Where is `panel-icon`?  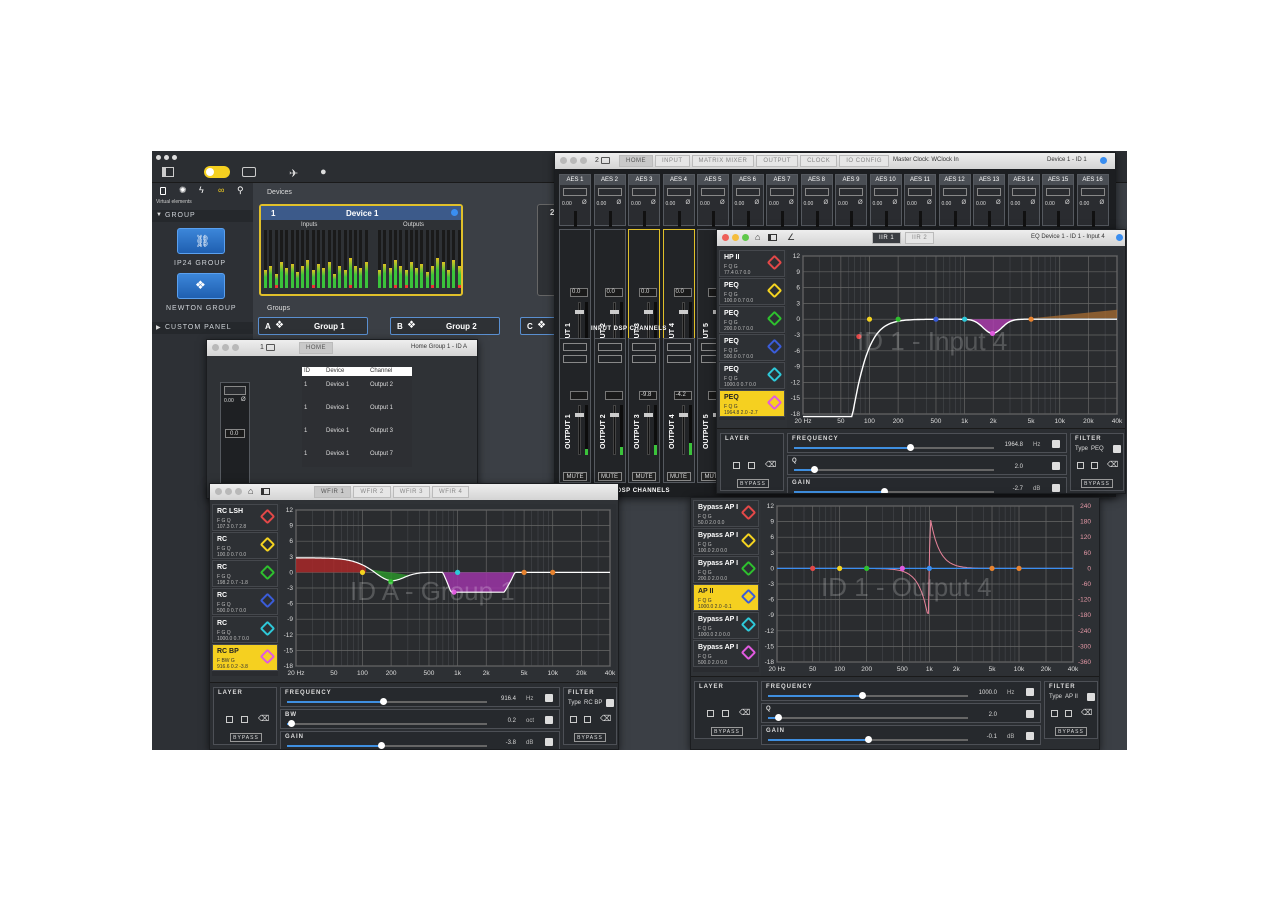
panel-icon is located at coordinates (265, 491).